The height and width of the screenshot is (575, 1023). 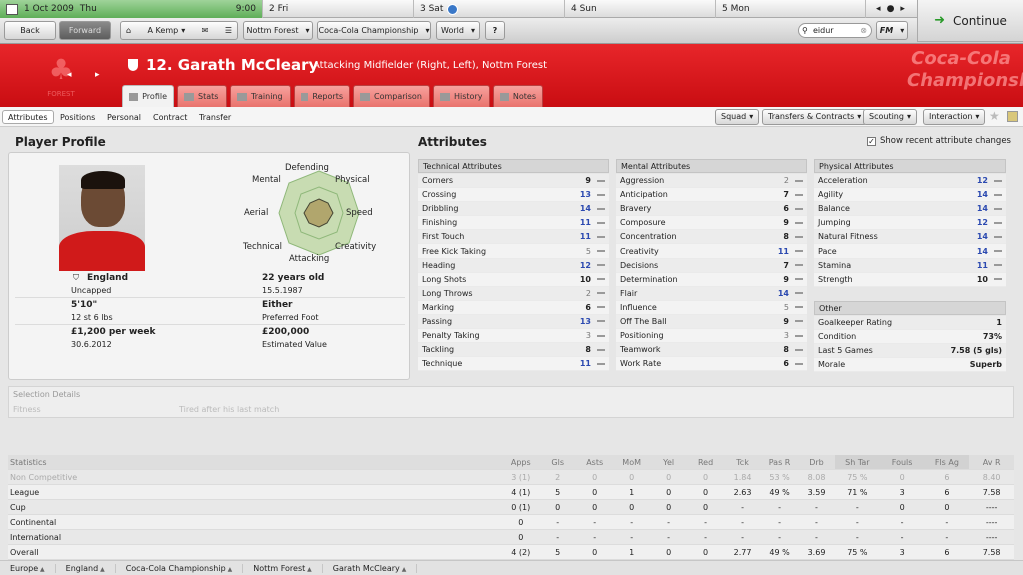 I want to click on attribute-value: 14, so click(x=982, y=209).